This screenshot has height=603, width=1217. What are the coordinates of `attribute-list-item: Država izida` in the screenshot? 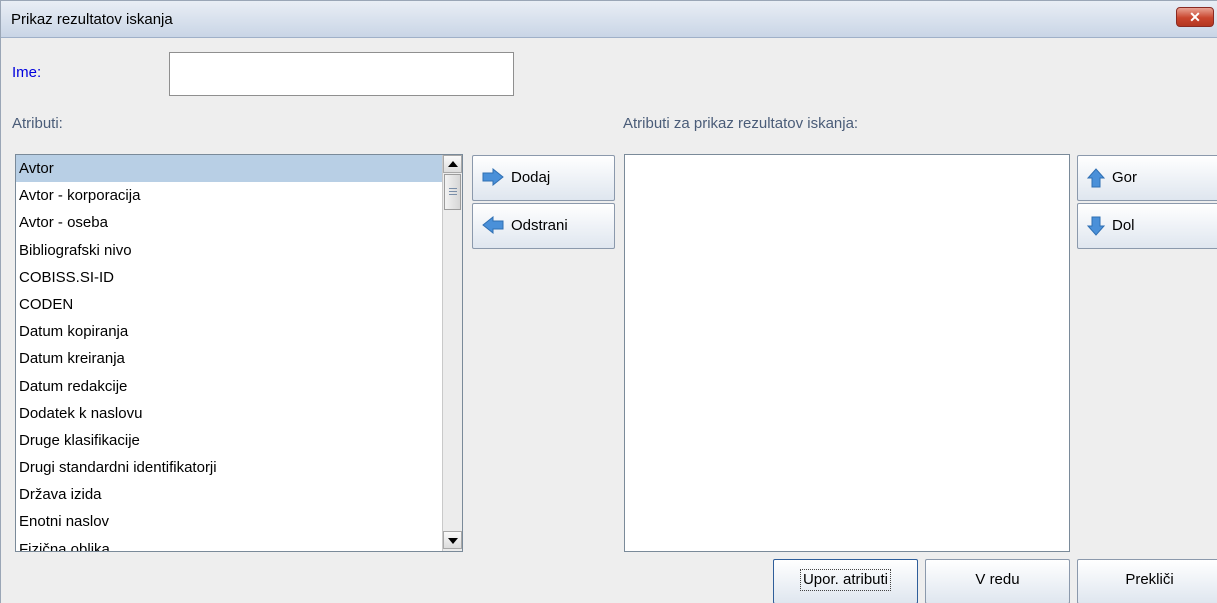 It's located at (229, 494).